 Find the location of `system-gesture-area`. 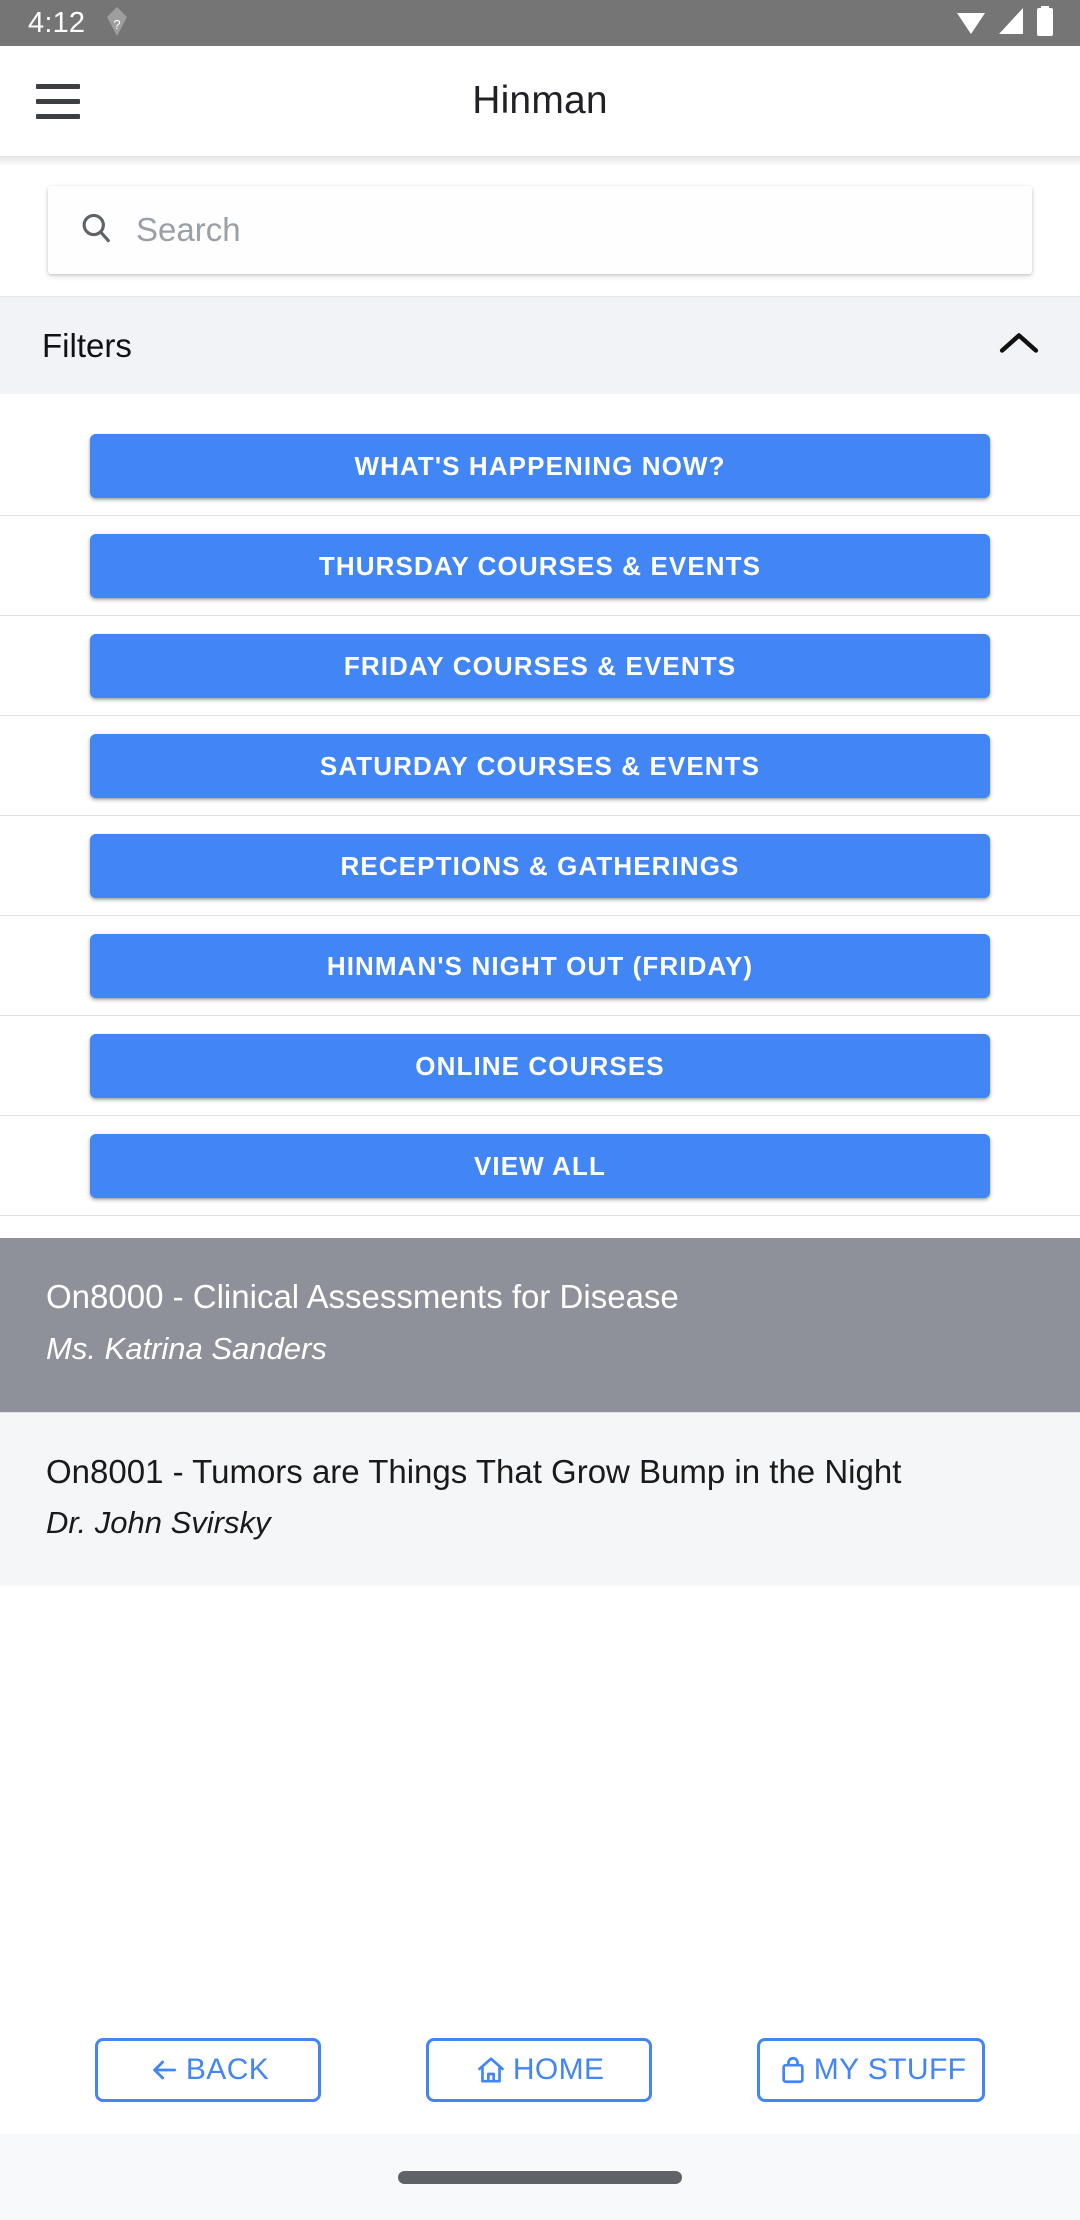

system-gesture-area is located at coordinates (540, 2177).